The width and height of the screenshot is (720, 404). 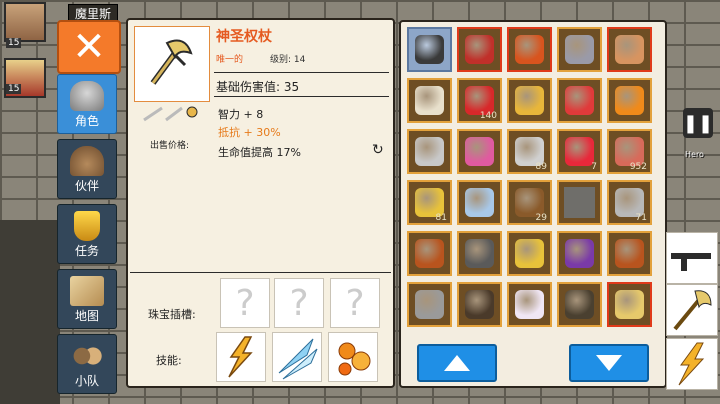 I want to click on skill-ice-shard, so click(x=297, y=357).